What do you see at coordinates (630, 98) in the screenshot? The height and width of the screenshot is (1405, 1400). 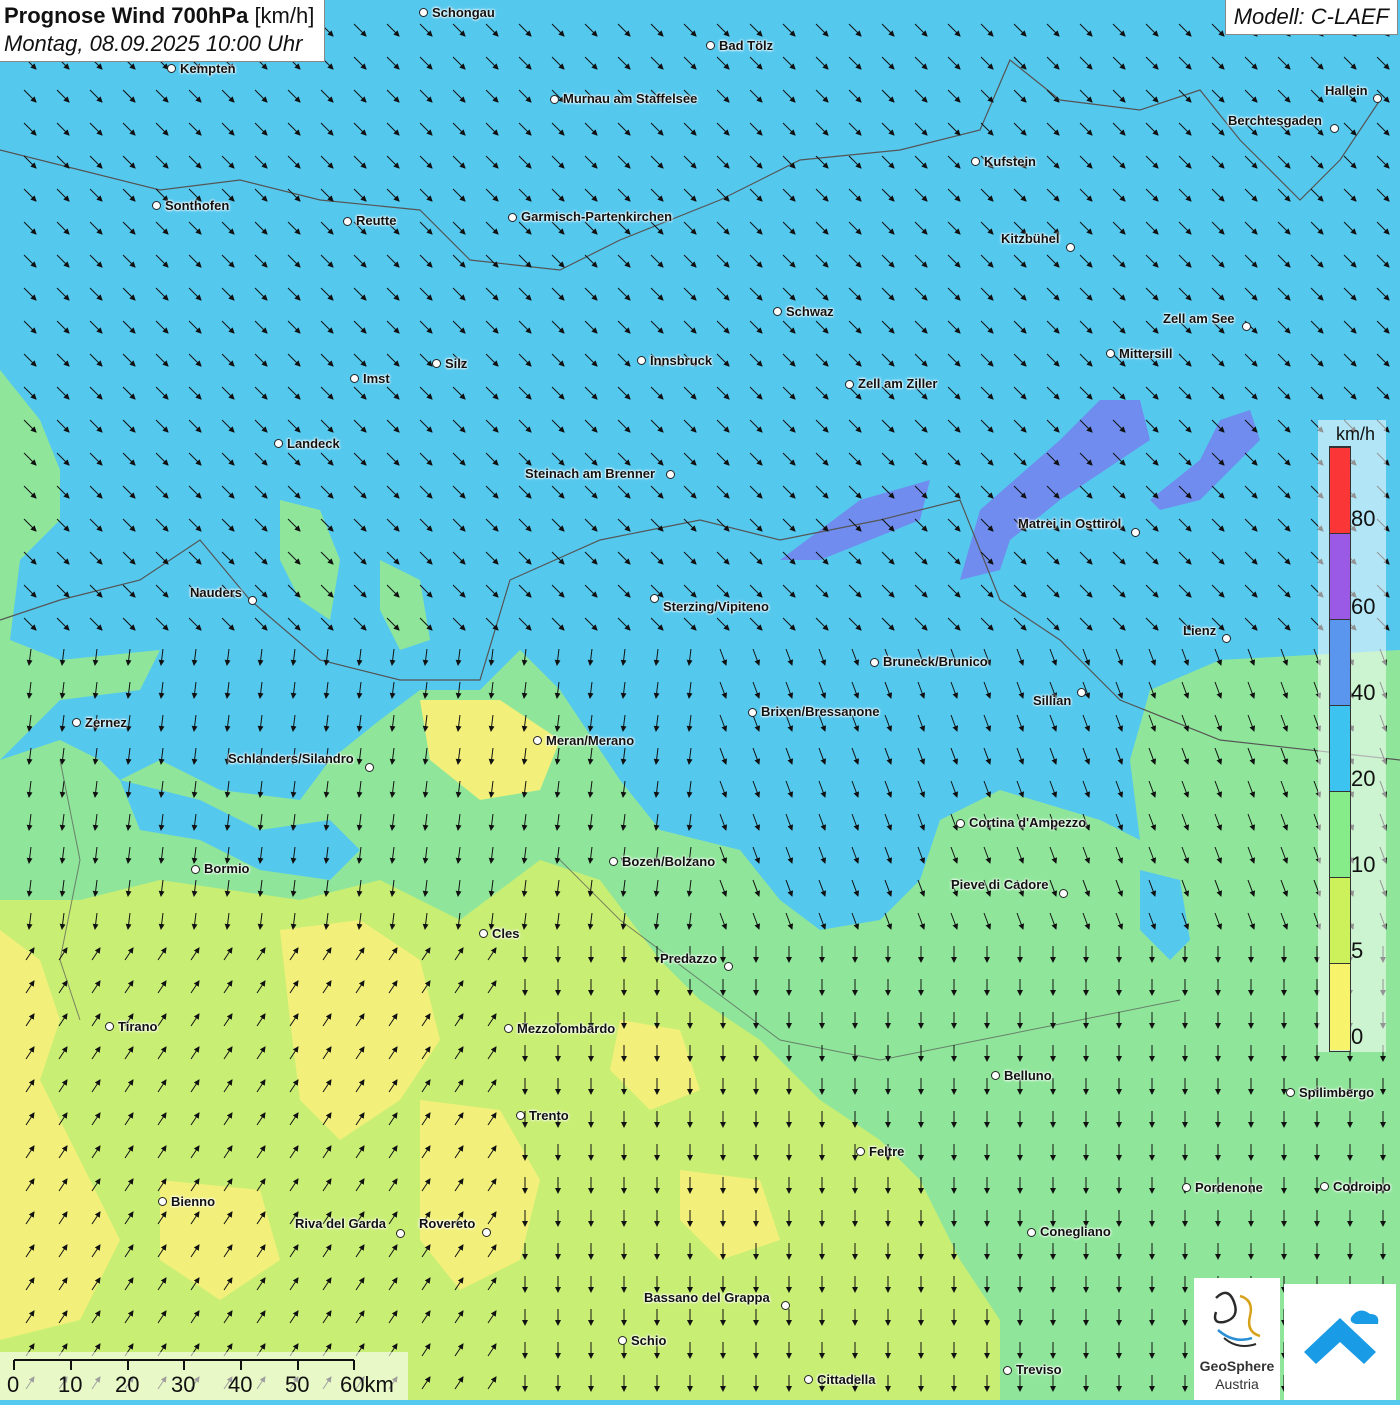 I see `city-label: Murnau am Staffelsee` at bounding box center [630, 98].